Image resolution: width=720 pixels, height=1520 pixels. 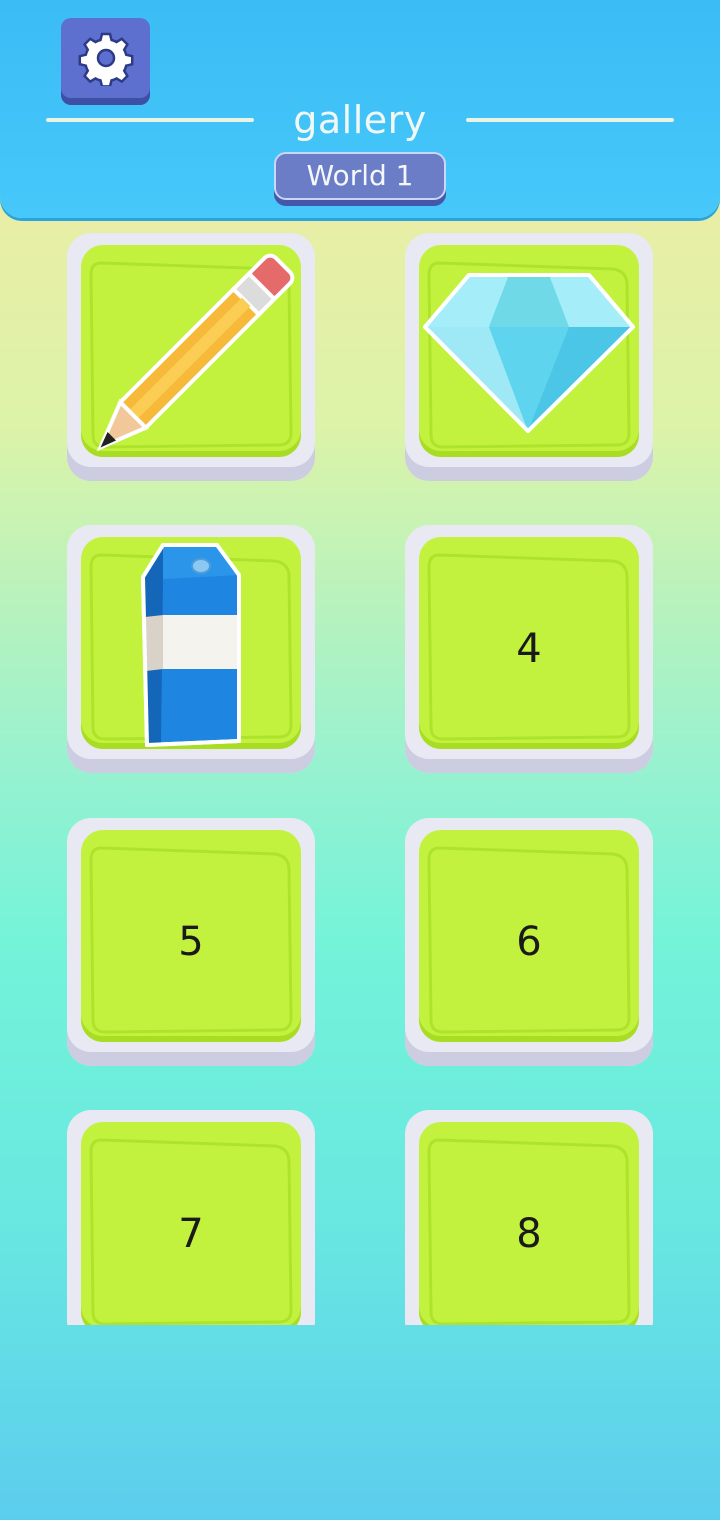 I want to click on header-bar: gallery World 1, so click(x=360, y=109).